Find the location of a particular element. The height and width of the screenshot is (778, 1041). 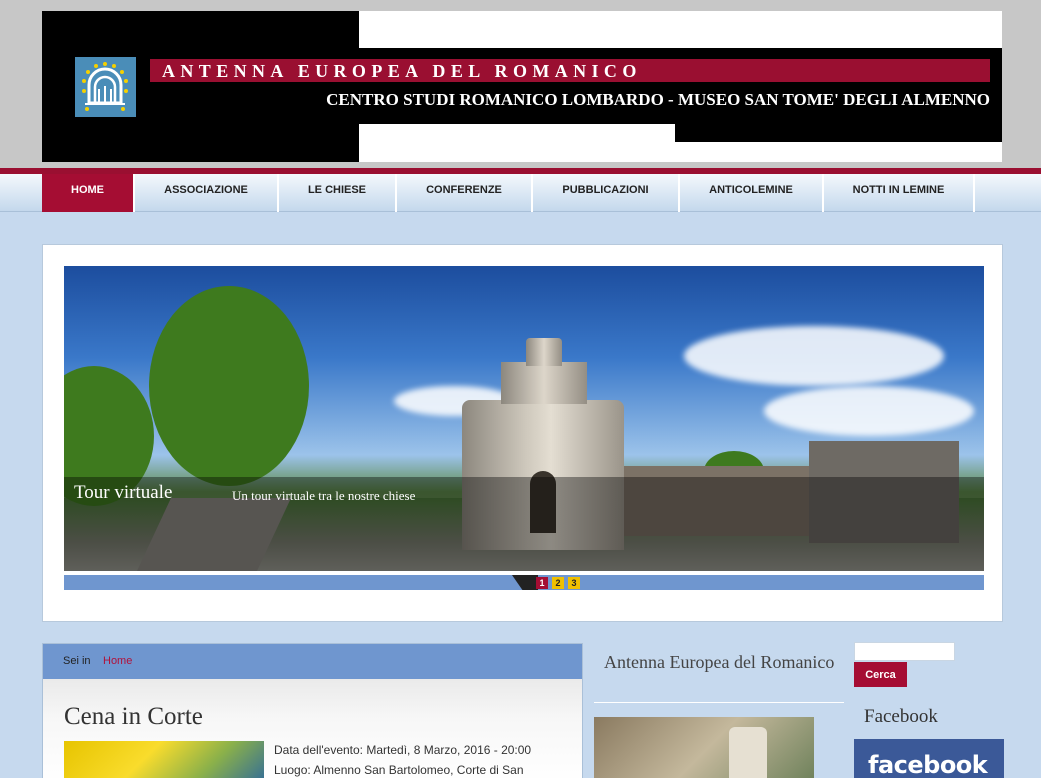

nav-item-anticolemine: ANTICOLEMINE is located at coordinates (752, 193).